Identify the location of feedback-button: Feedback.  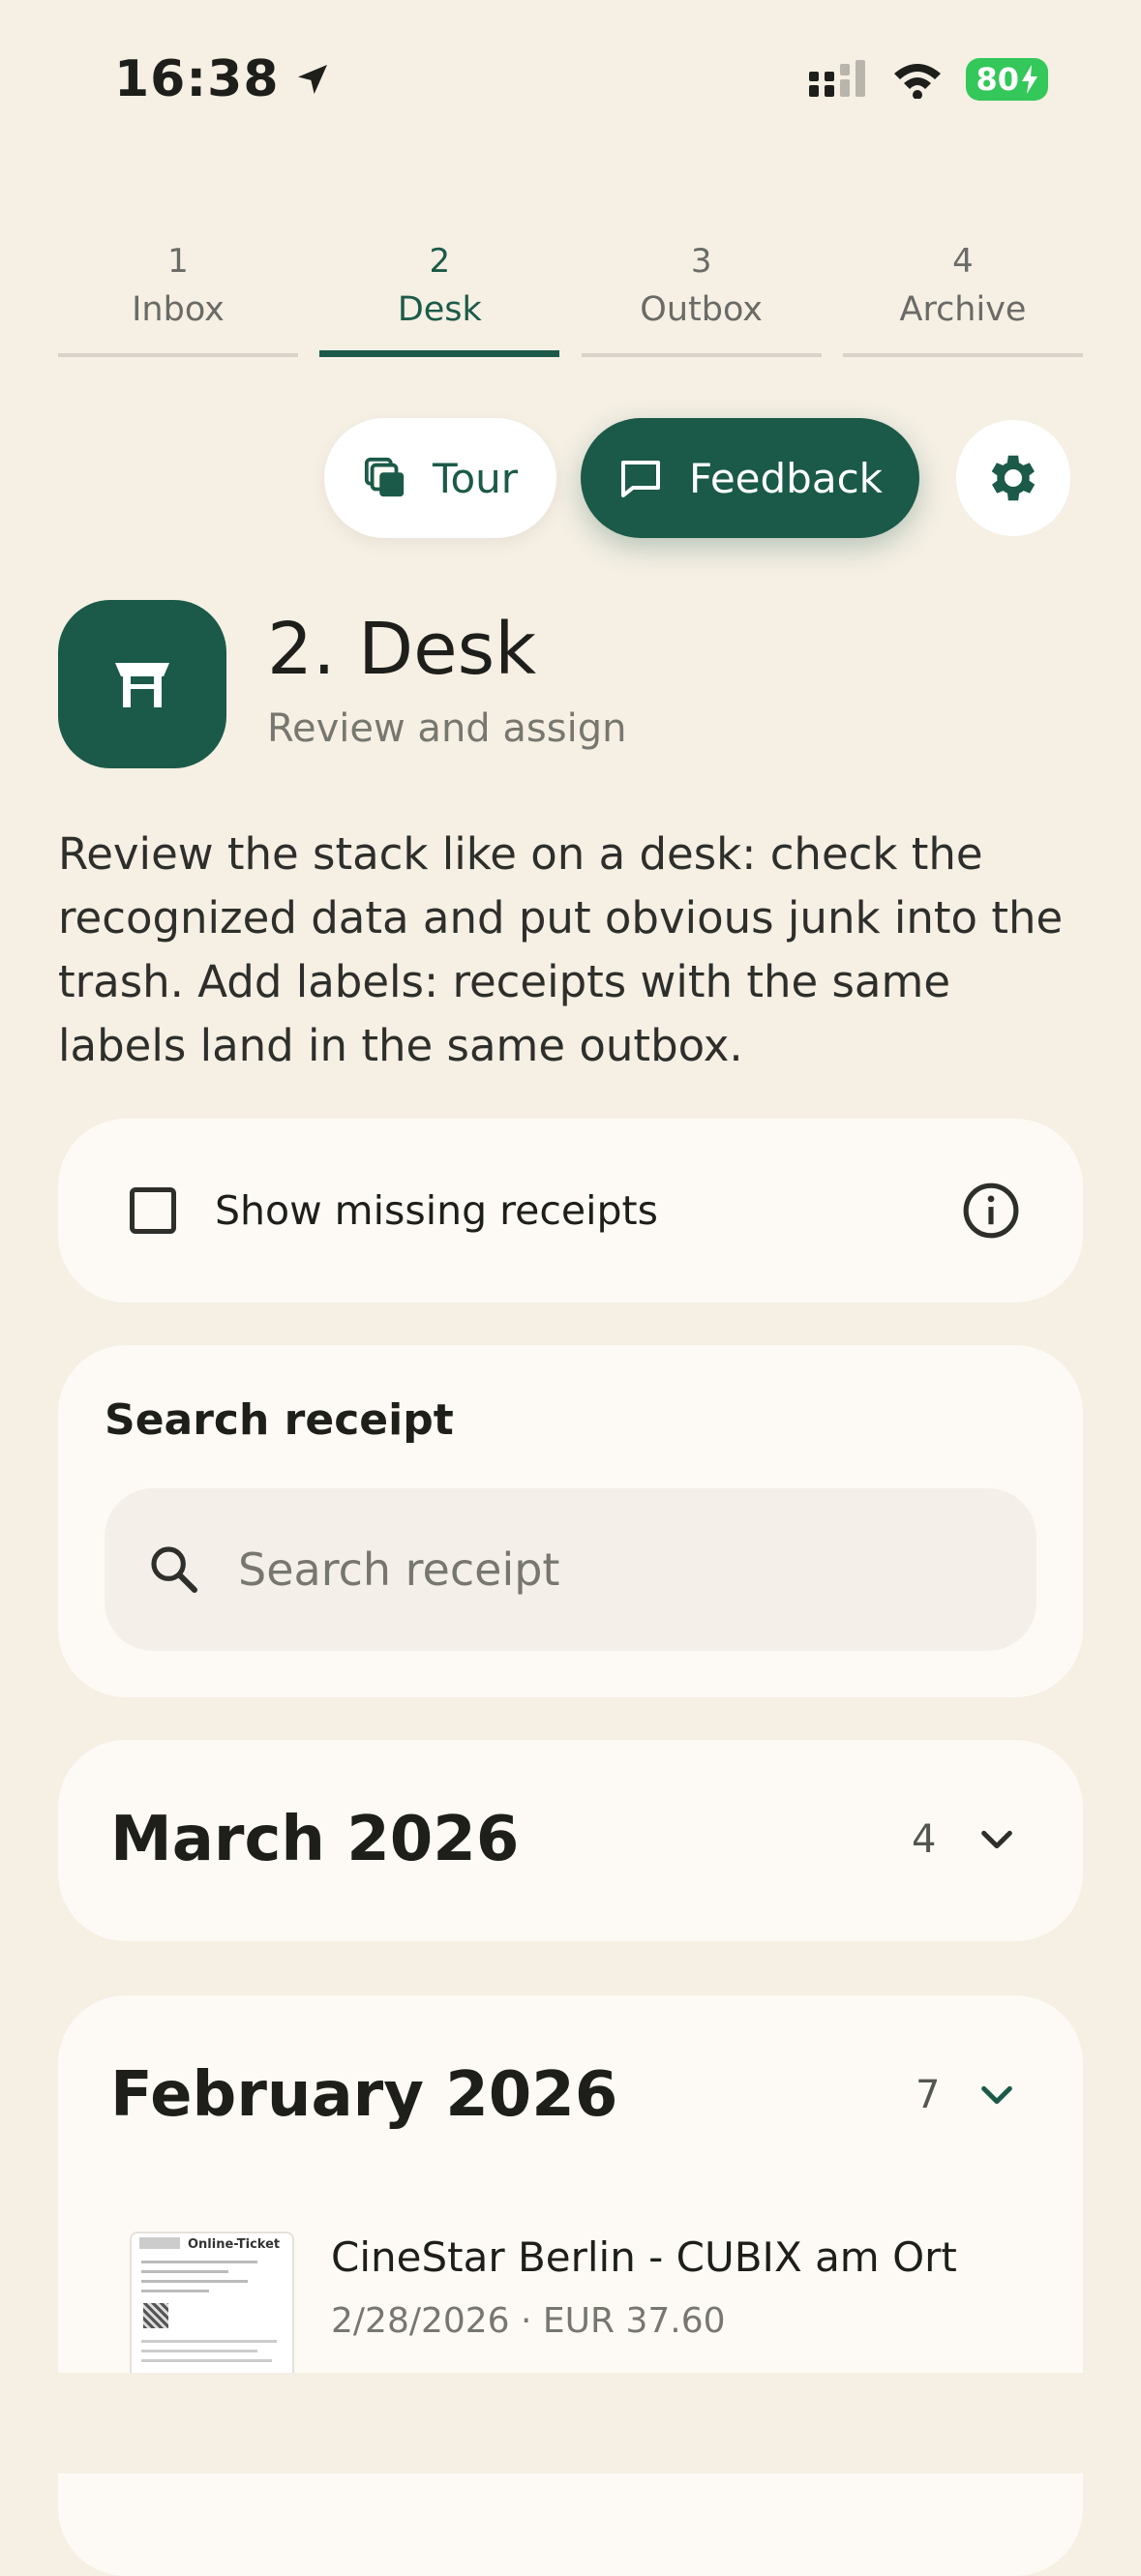
(750, 478).